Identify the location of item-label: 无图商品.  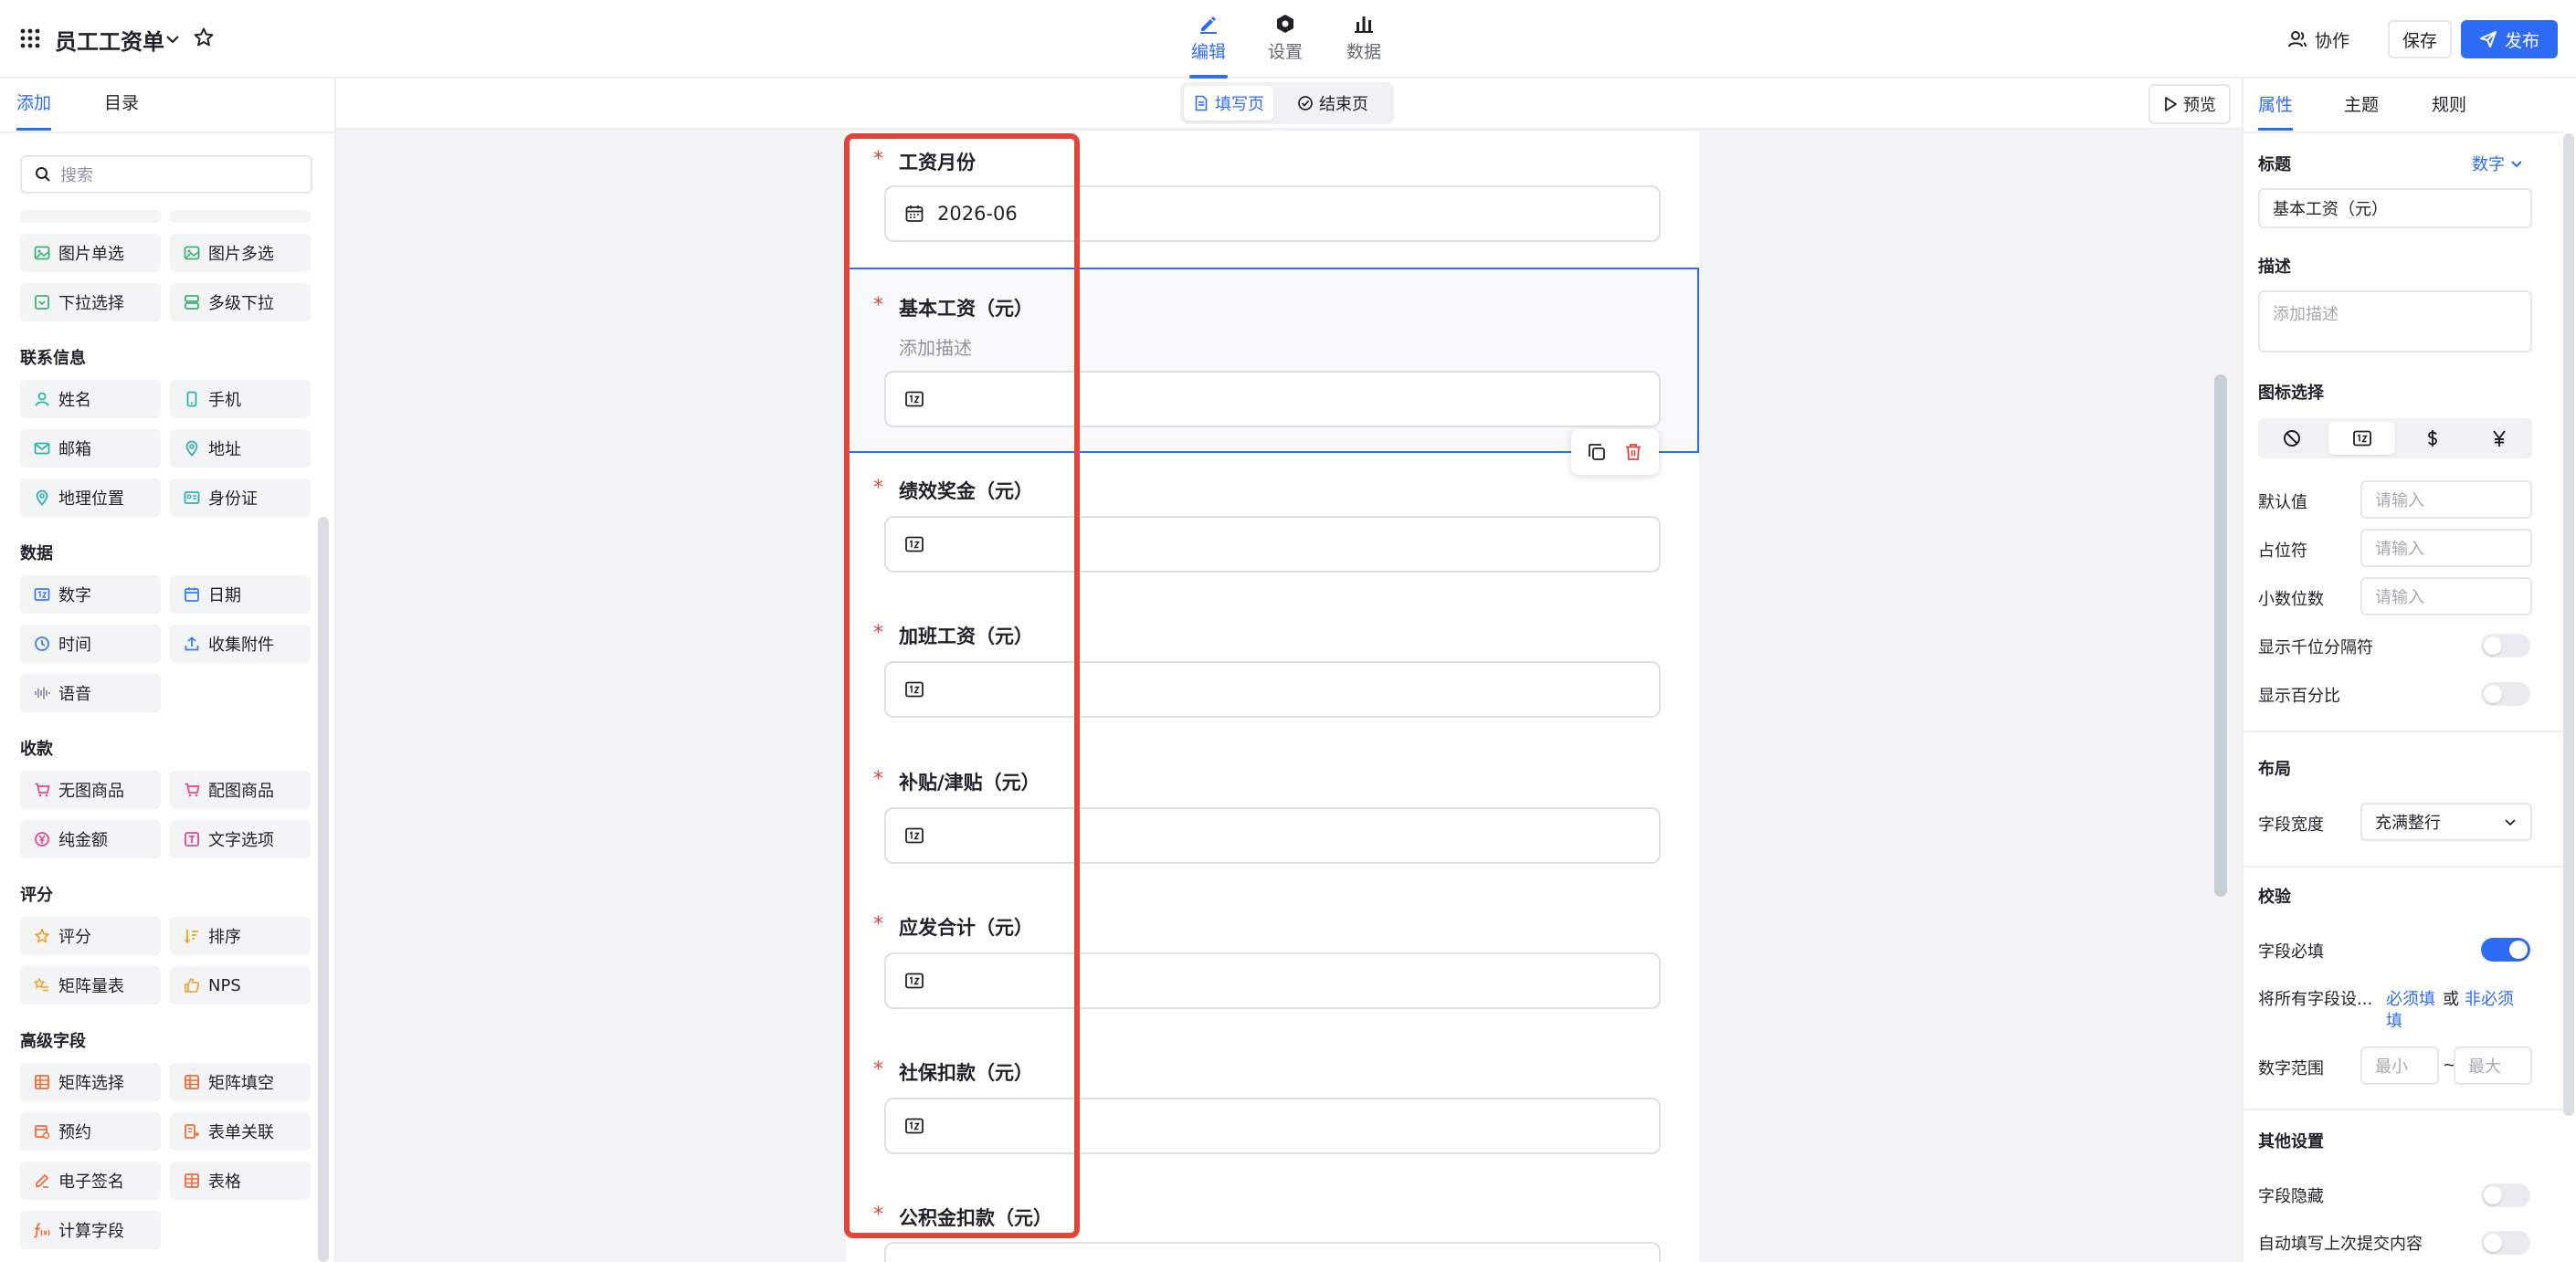
(91, 791).